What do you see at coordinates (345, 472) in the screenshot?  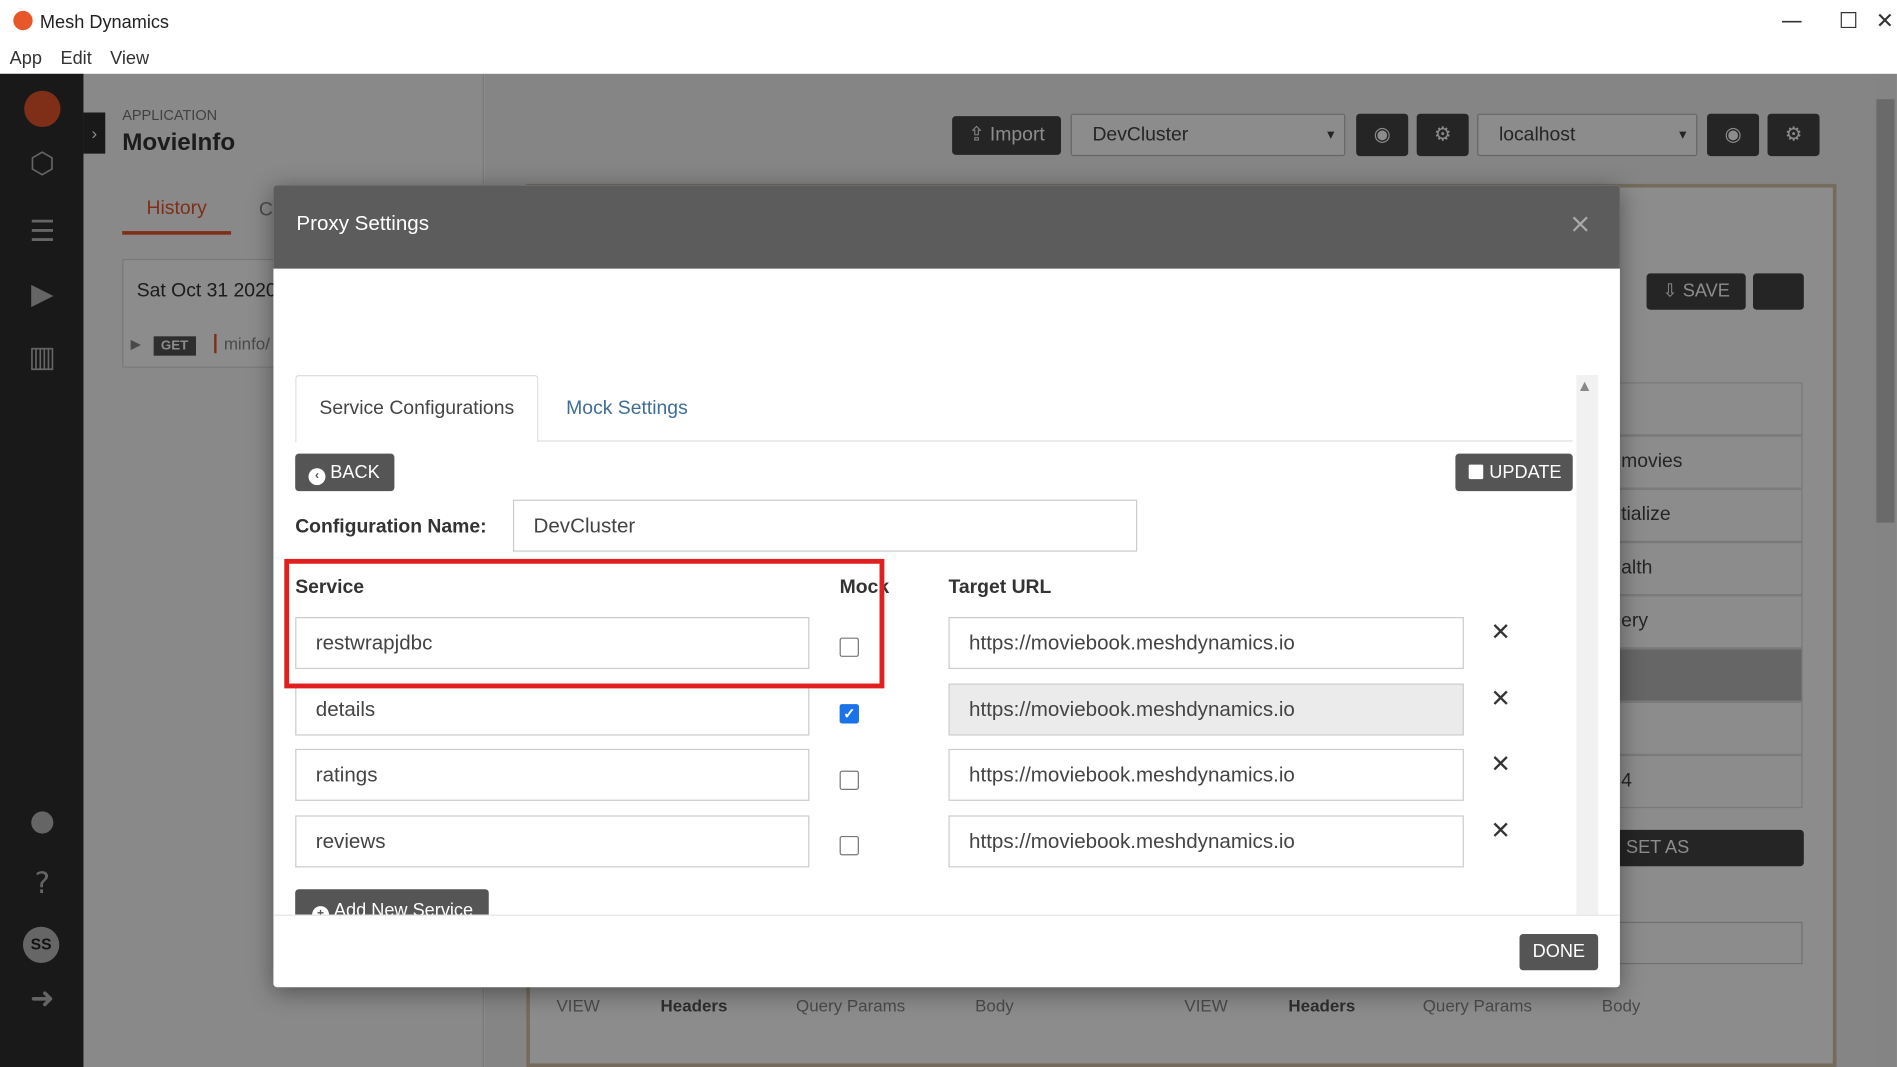 I see `back-button: ‹ BACK` at bounding box center [345, 472].